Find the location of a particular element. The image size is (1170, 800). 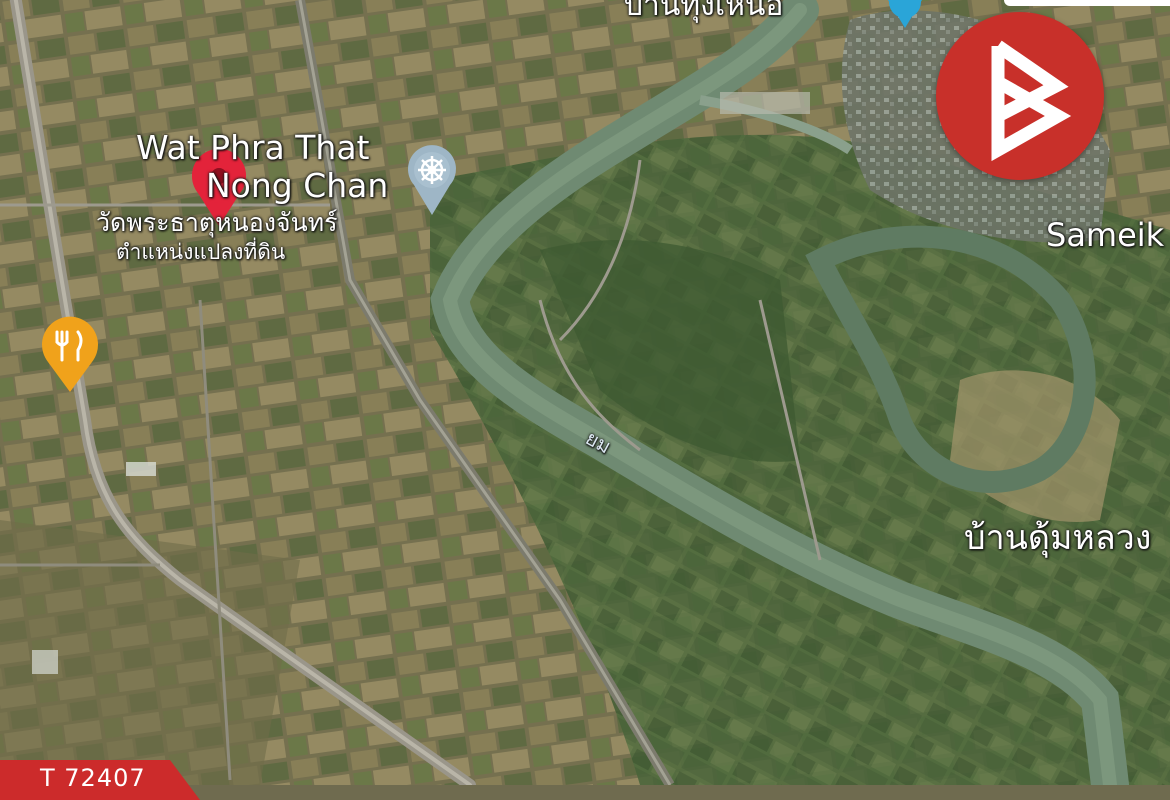

plot-location-label: ตำแหน่งแปลงที่ดิน is located at coordinates (201, 252).